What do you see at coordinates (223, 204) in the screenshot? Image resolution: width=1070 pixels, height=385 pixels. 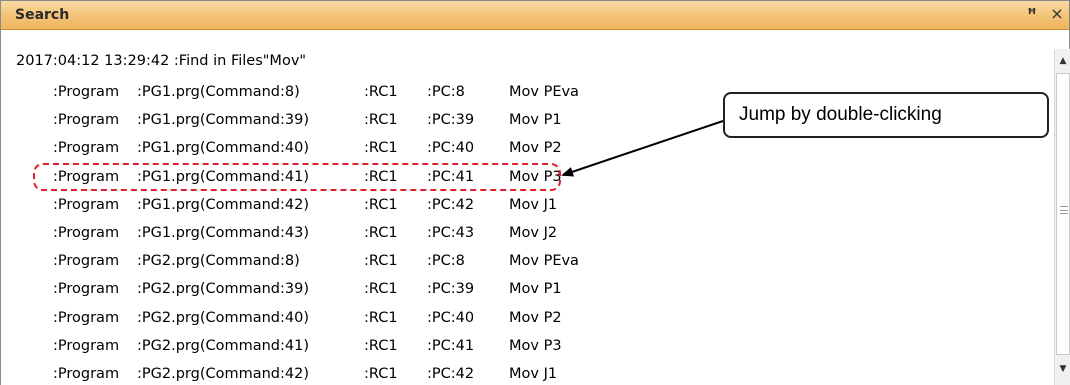 I see `result-file: :PG1.prg(Command:42)` at bounding box center [223, 204].